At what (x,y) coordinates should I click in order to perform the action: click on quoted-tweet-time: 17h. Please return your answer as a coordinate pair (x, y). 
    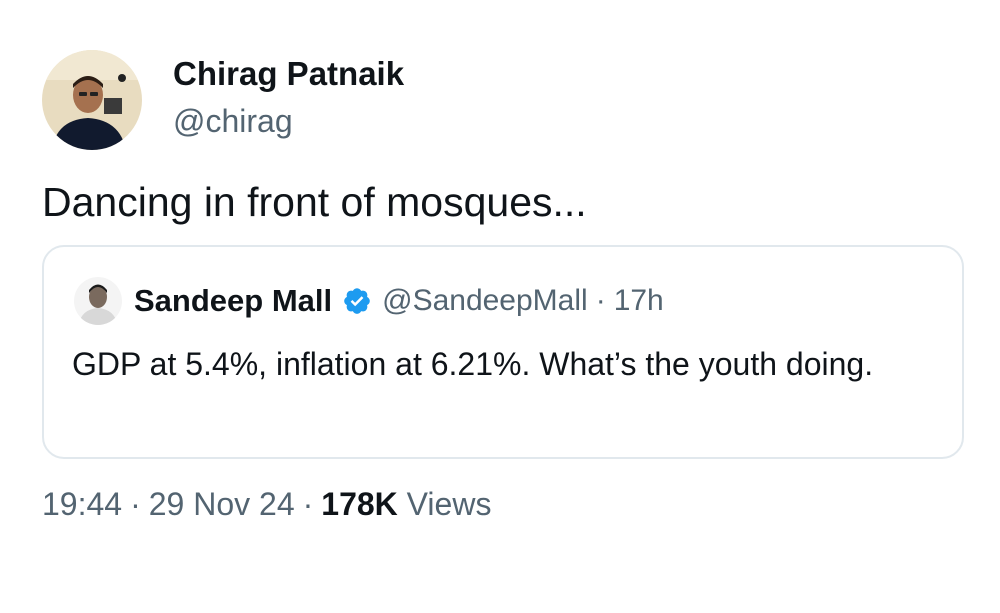
    Looking at the image, I should click on (639, 301).